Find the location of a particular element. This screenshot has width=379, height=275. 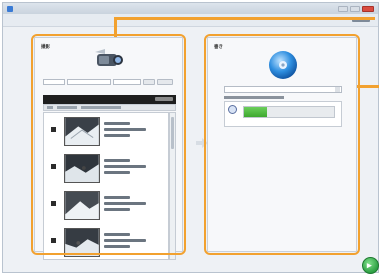

minimize-button is located at coordinates (343, 8).